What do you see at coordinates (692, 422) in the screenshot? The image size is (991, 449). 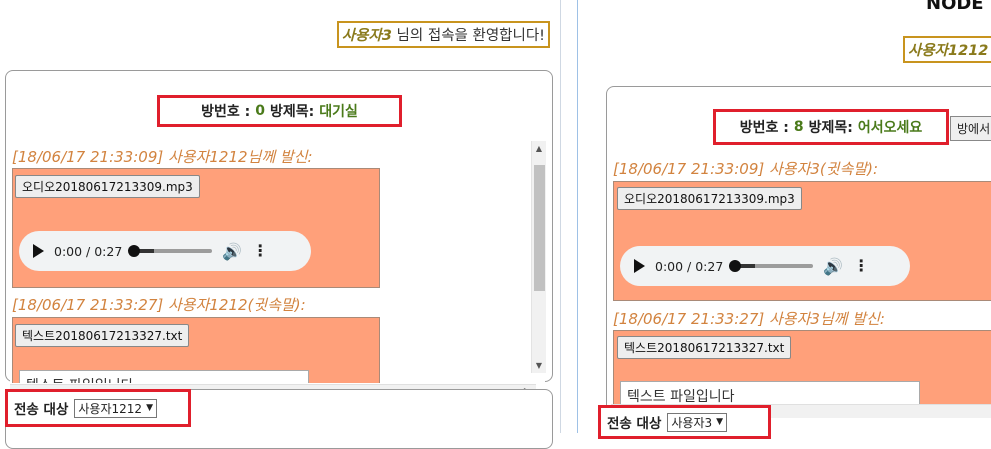 I see `send-target-value: 사용자3` at bounding box center [692, 422].